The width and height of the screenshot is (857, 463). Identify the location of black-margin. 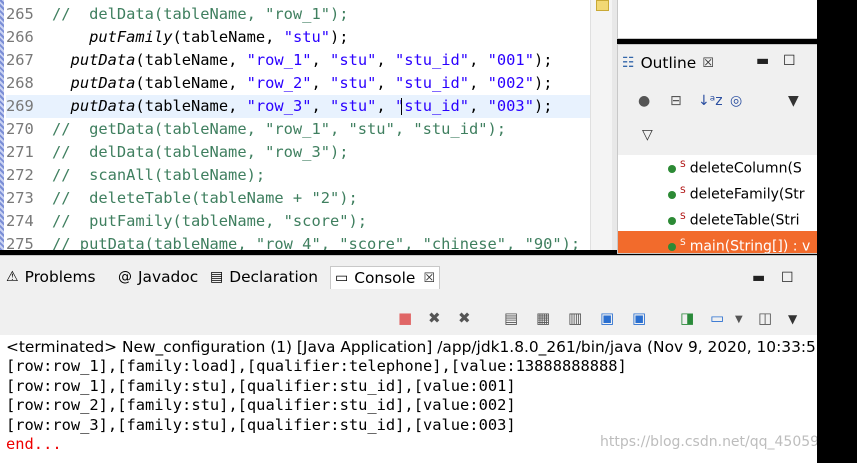
(837, 231).